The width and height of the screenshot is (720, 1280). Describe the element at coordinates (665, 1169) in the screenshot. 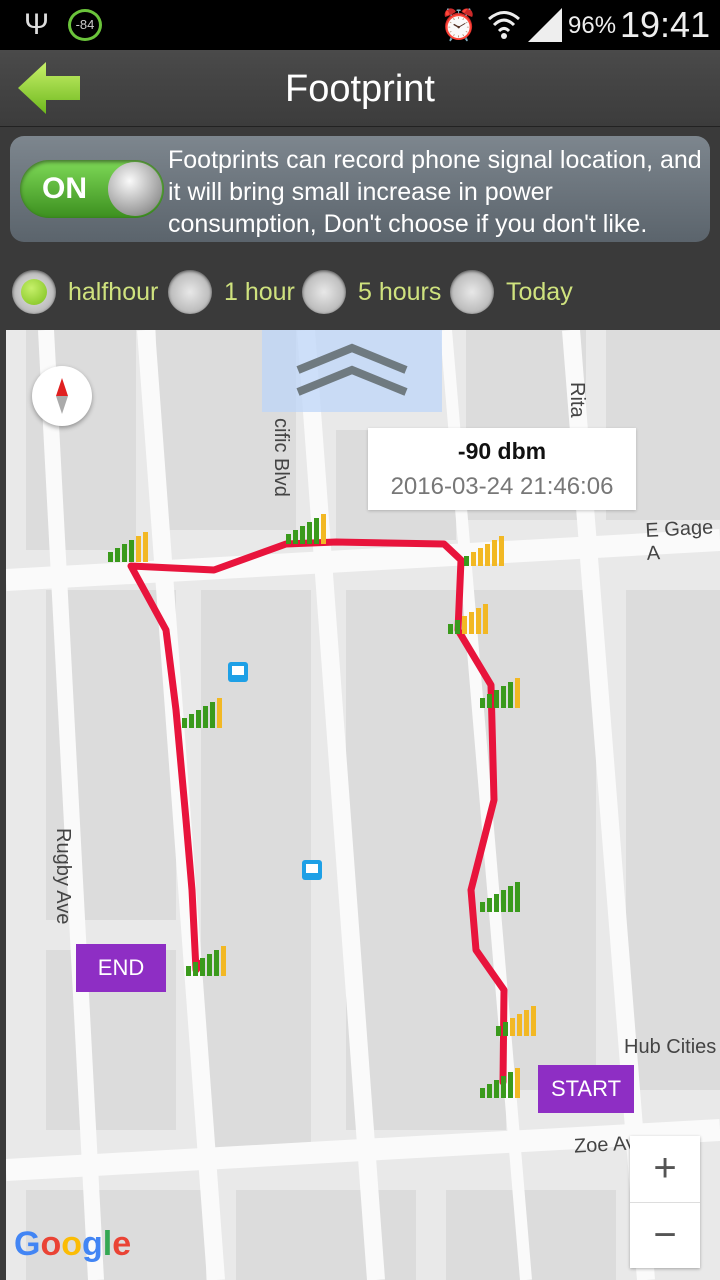

I see `zoom-in-button: +` at that location.